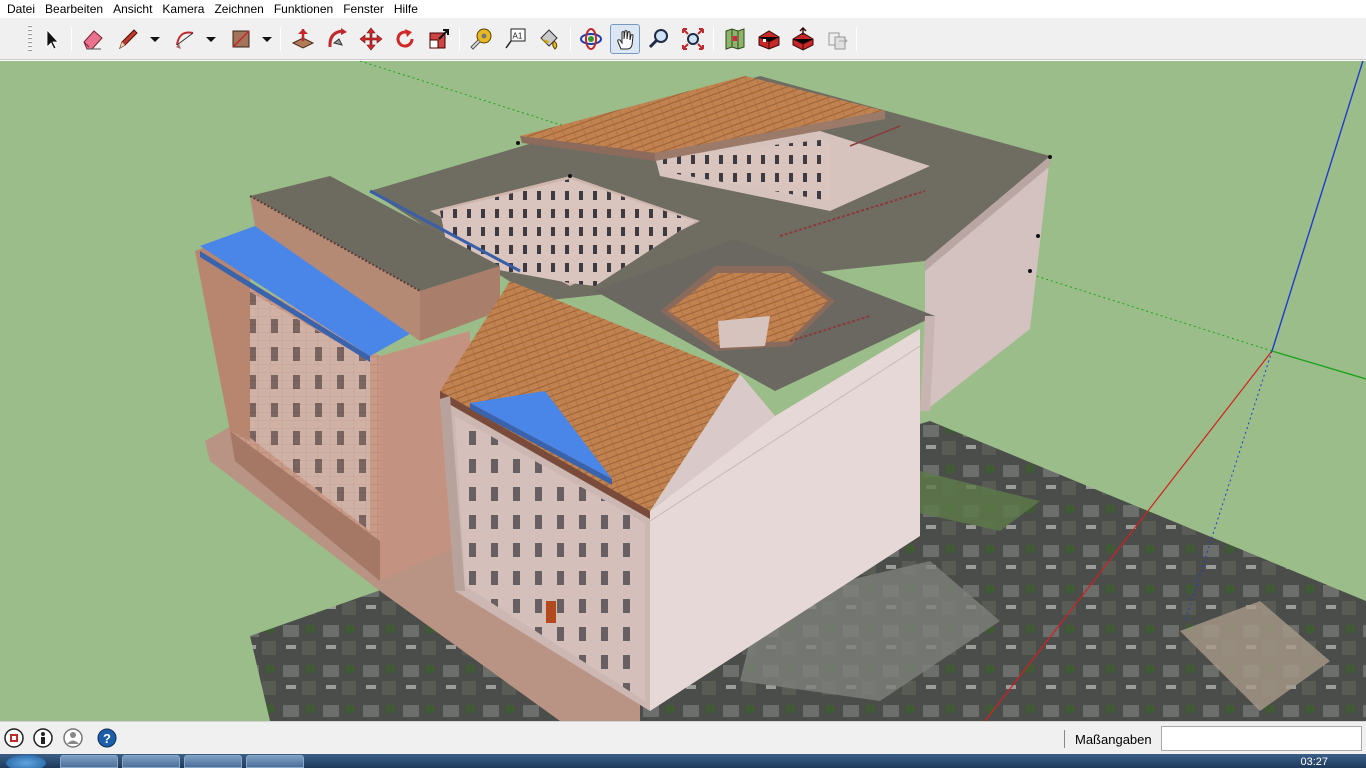 The image size is (1366, 768). I want to click on paint-bucket-icon, so click(549, 39).